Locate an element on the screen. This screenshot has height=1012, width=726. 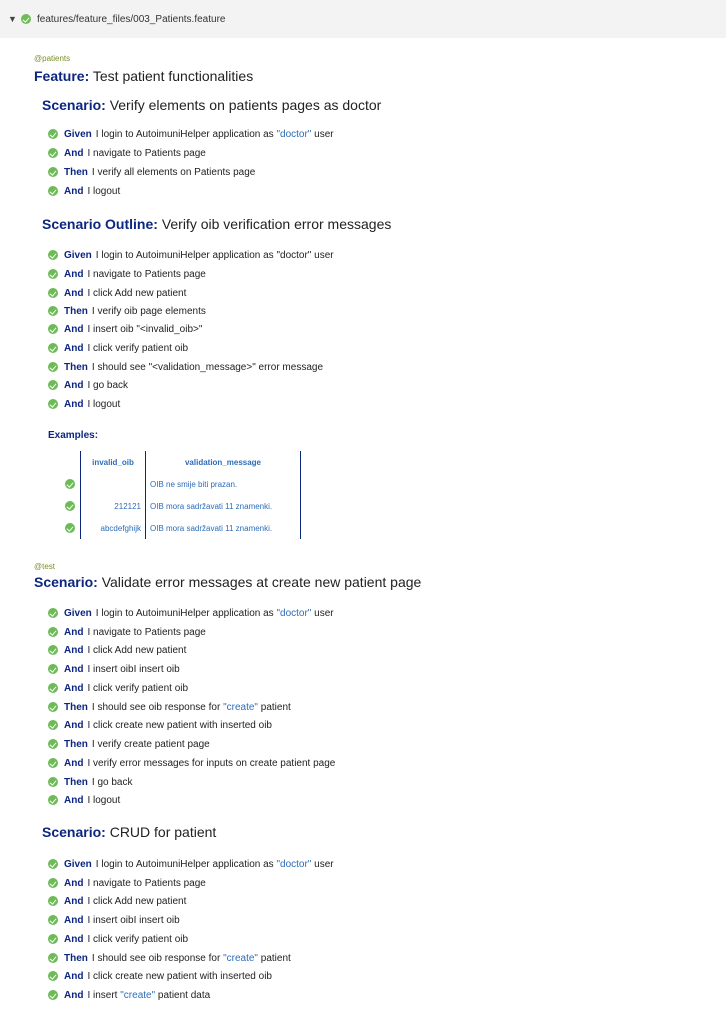
examples-header-row: invalid_oib validation_message is located at coordinates (180, 462).